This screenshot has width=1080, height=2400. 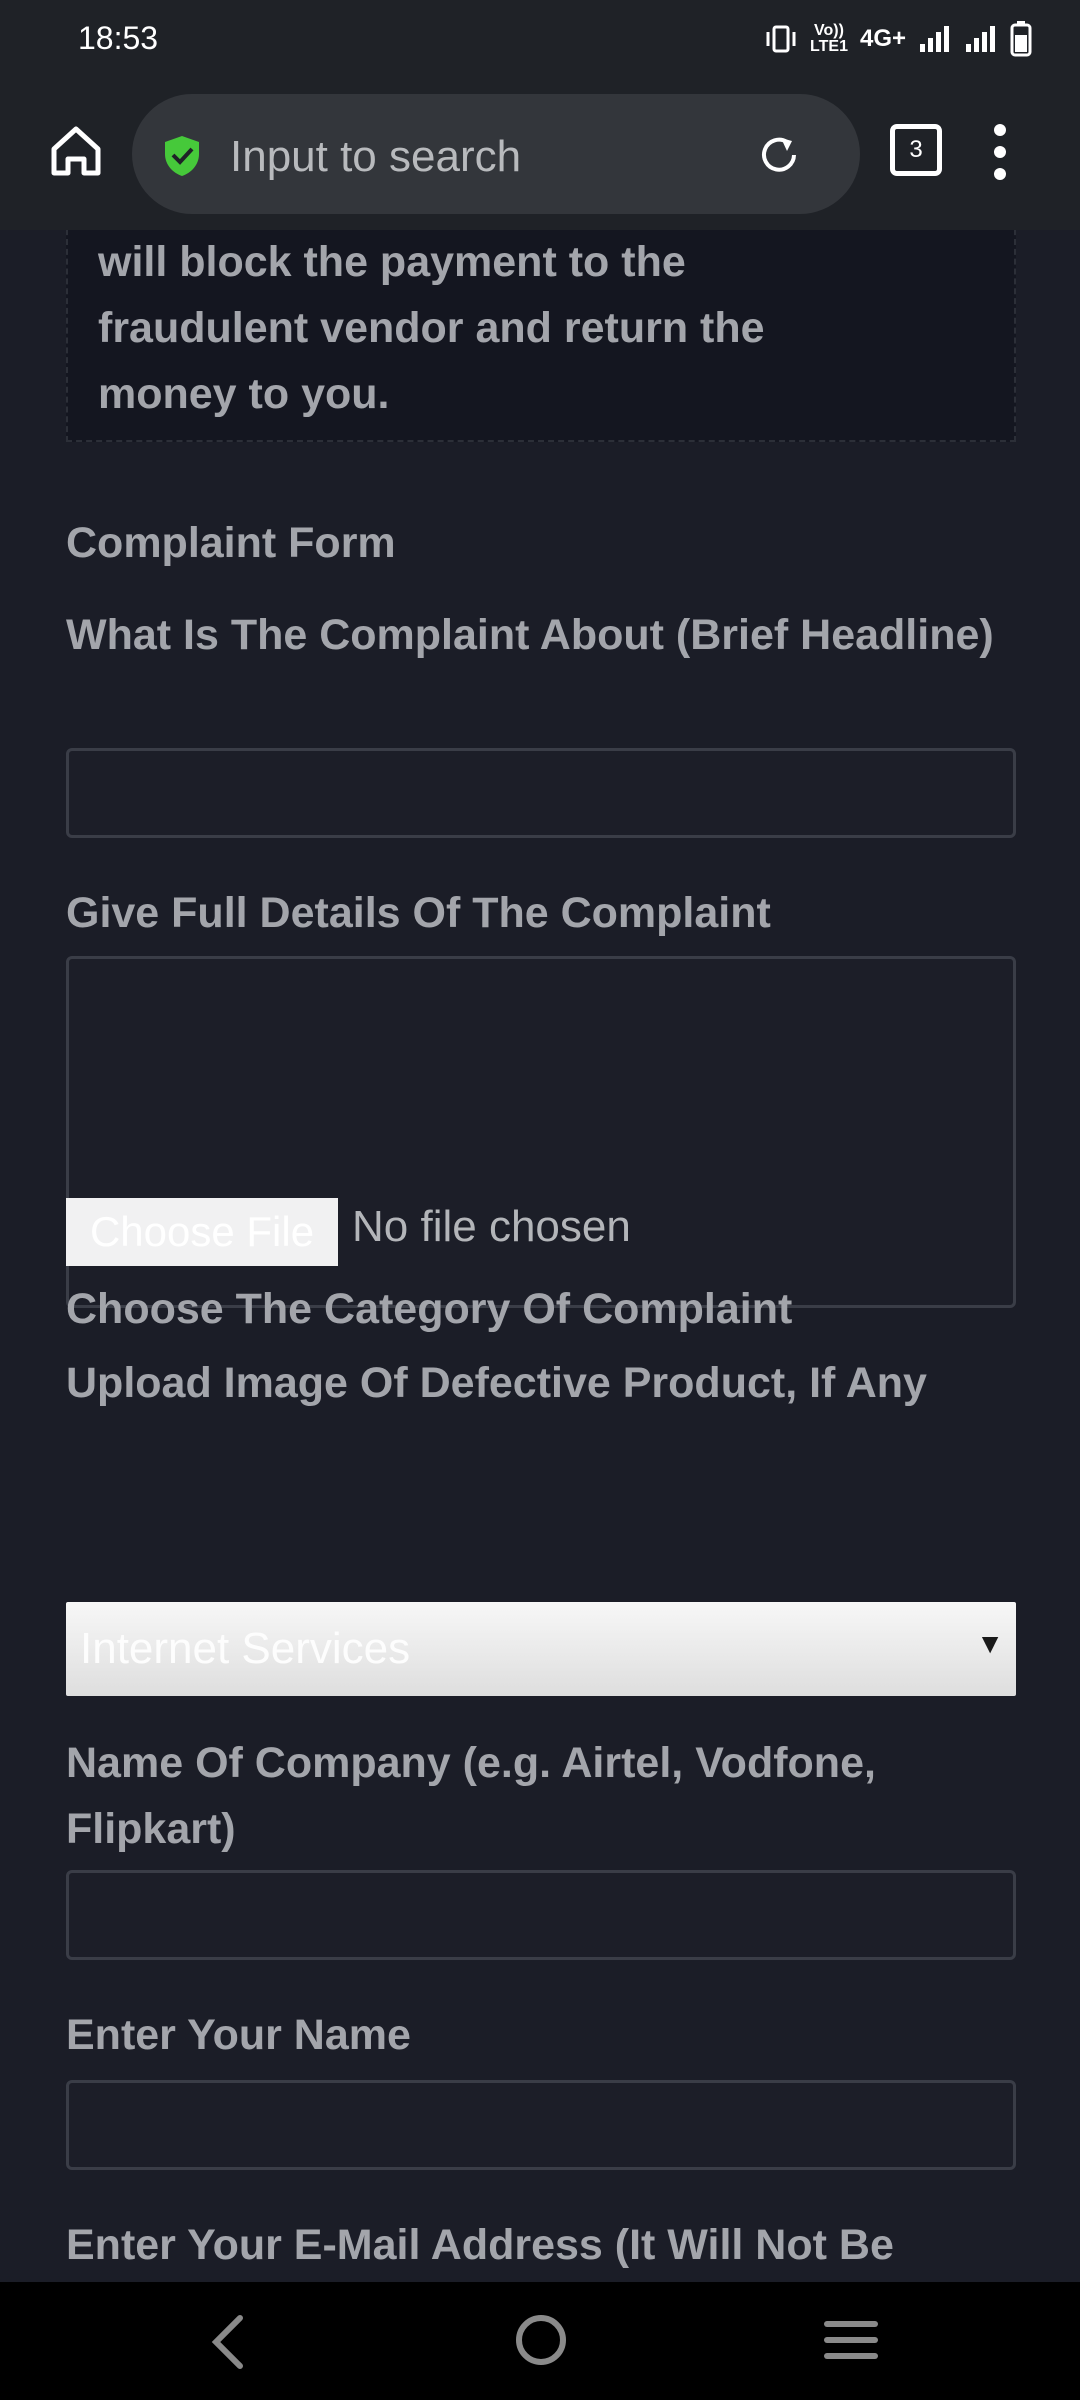 I want to click on notice-line: money to you., so click(x=244, y=394).